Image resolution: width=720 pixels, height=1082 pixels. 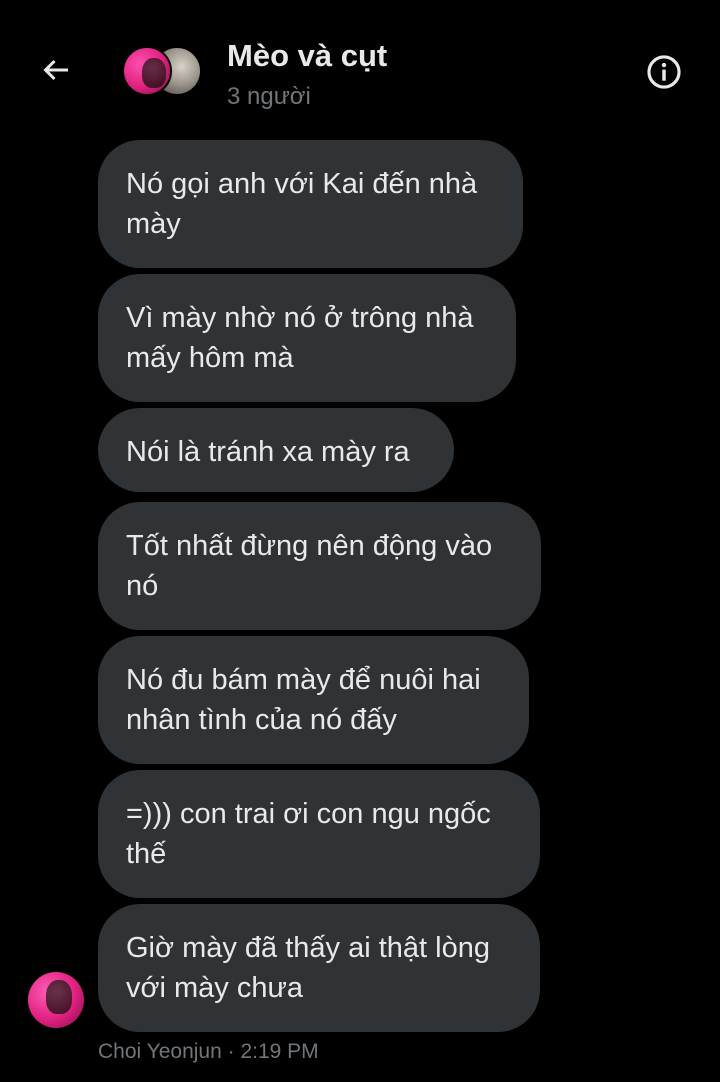 I want to click on info-icon, so click(x=664, y=72).